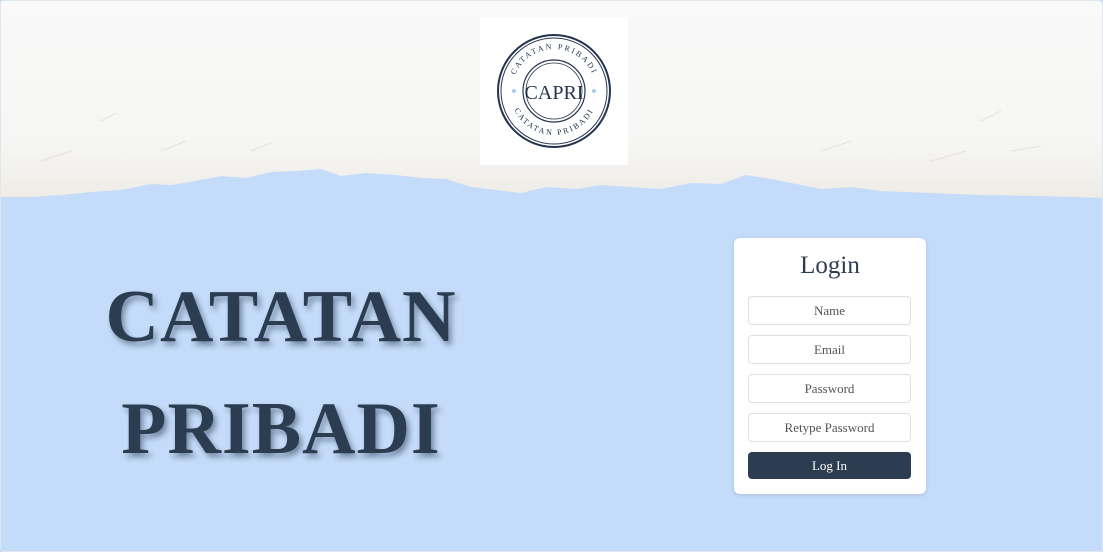 This screenshot has height=552, width=1103. What do you see at coordinates (281, 317) in the screenshot?
I see `hero-line-1: CATATAN` at bounding box center [281, 317].